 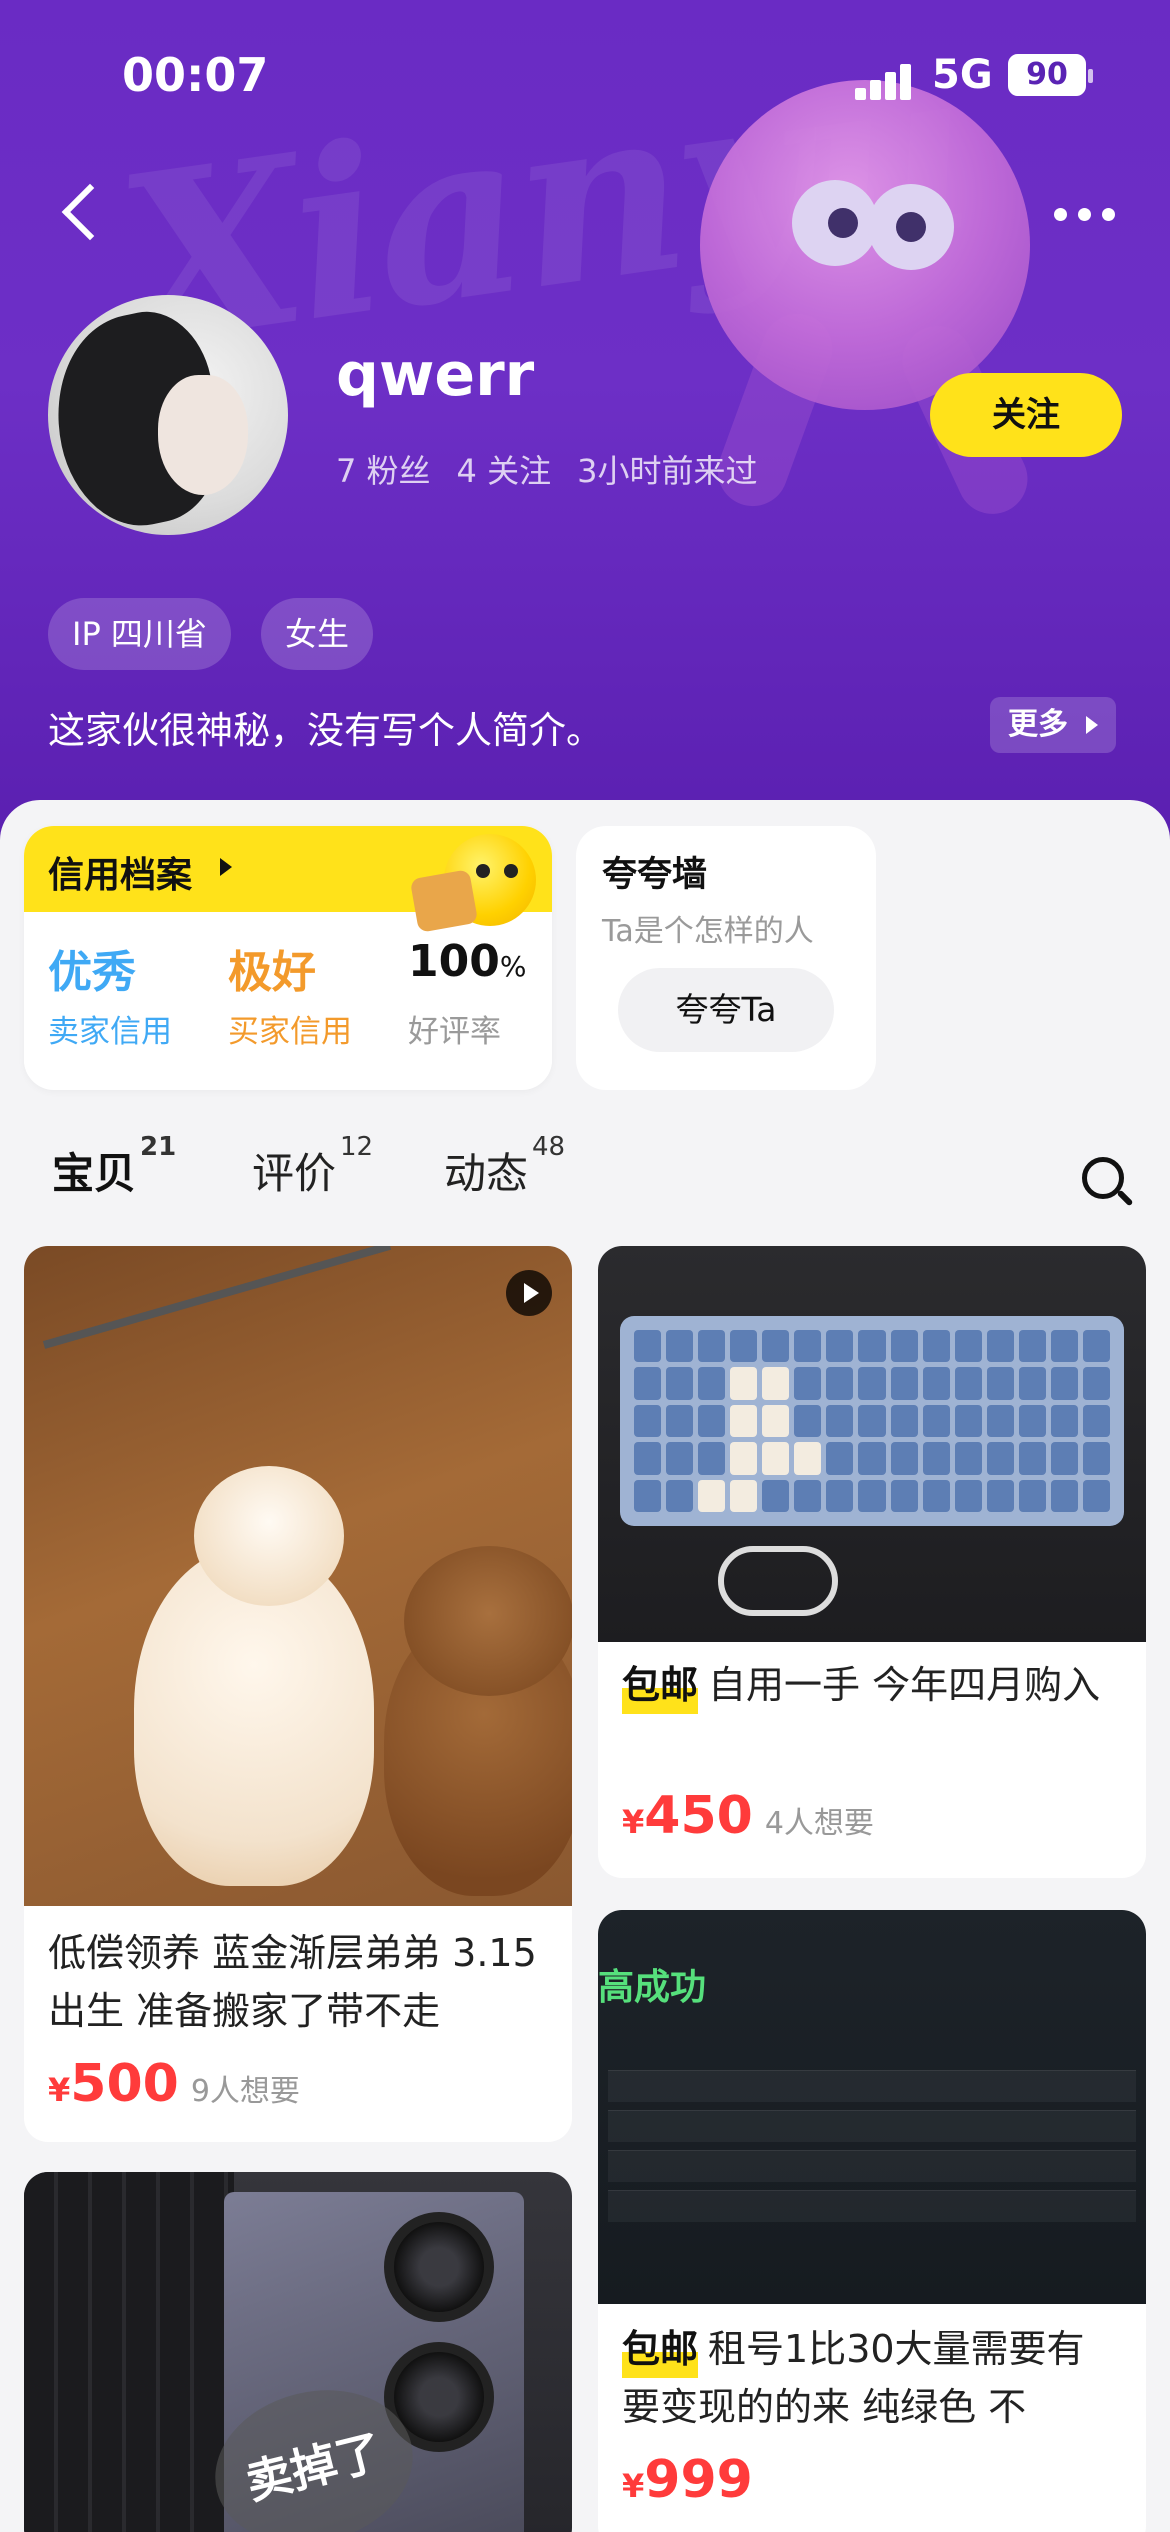 What do you see at coordinates (317, 634) in the screenshot?
I see `gender-tag: 女生` at bounding box center [317, 634].